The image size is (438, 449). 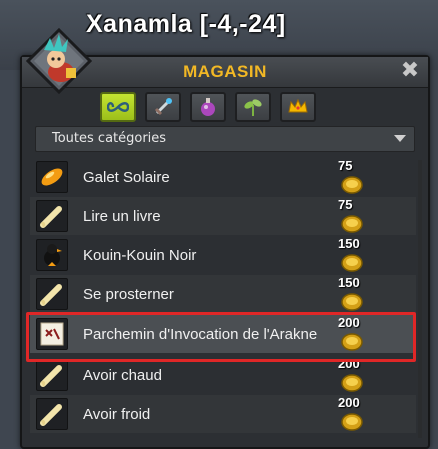 I want to click on item-name: Avoir froid, so click(x=117, y=414).